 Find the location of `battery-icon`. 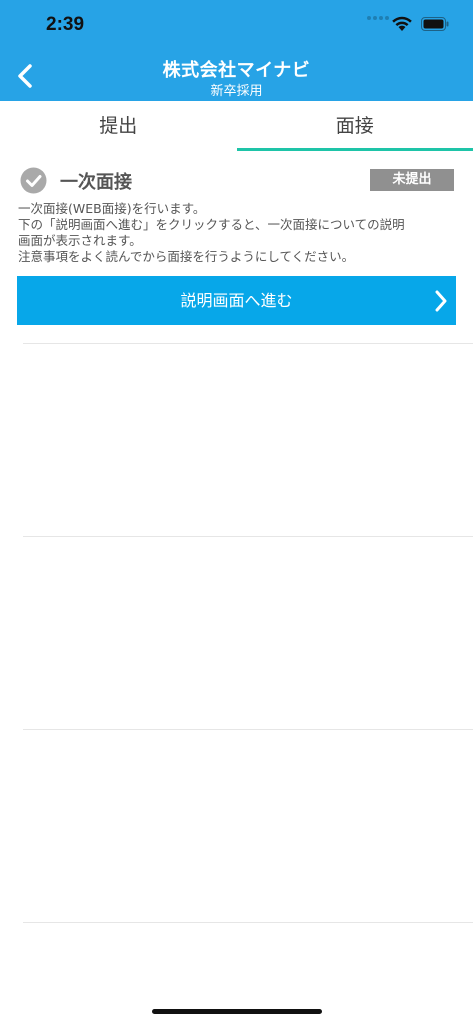

battery-icon is located at coordinates (435, 24).